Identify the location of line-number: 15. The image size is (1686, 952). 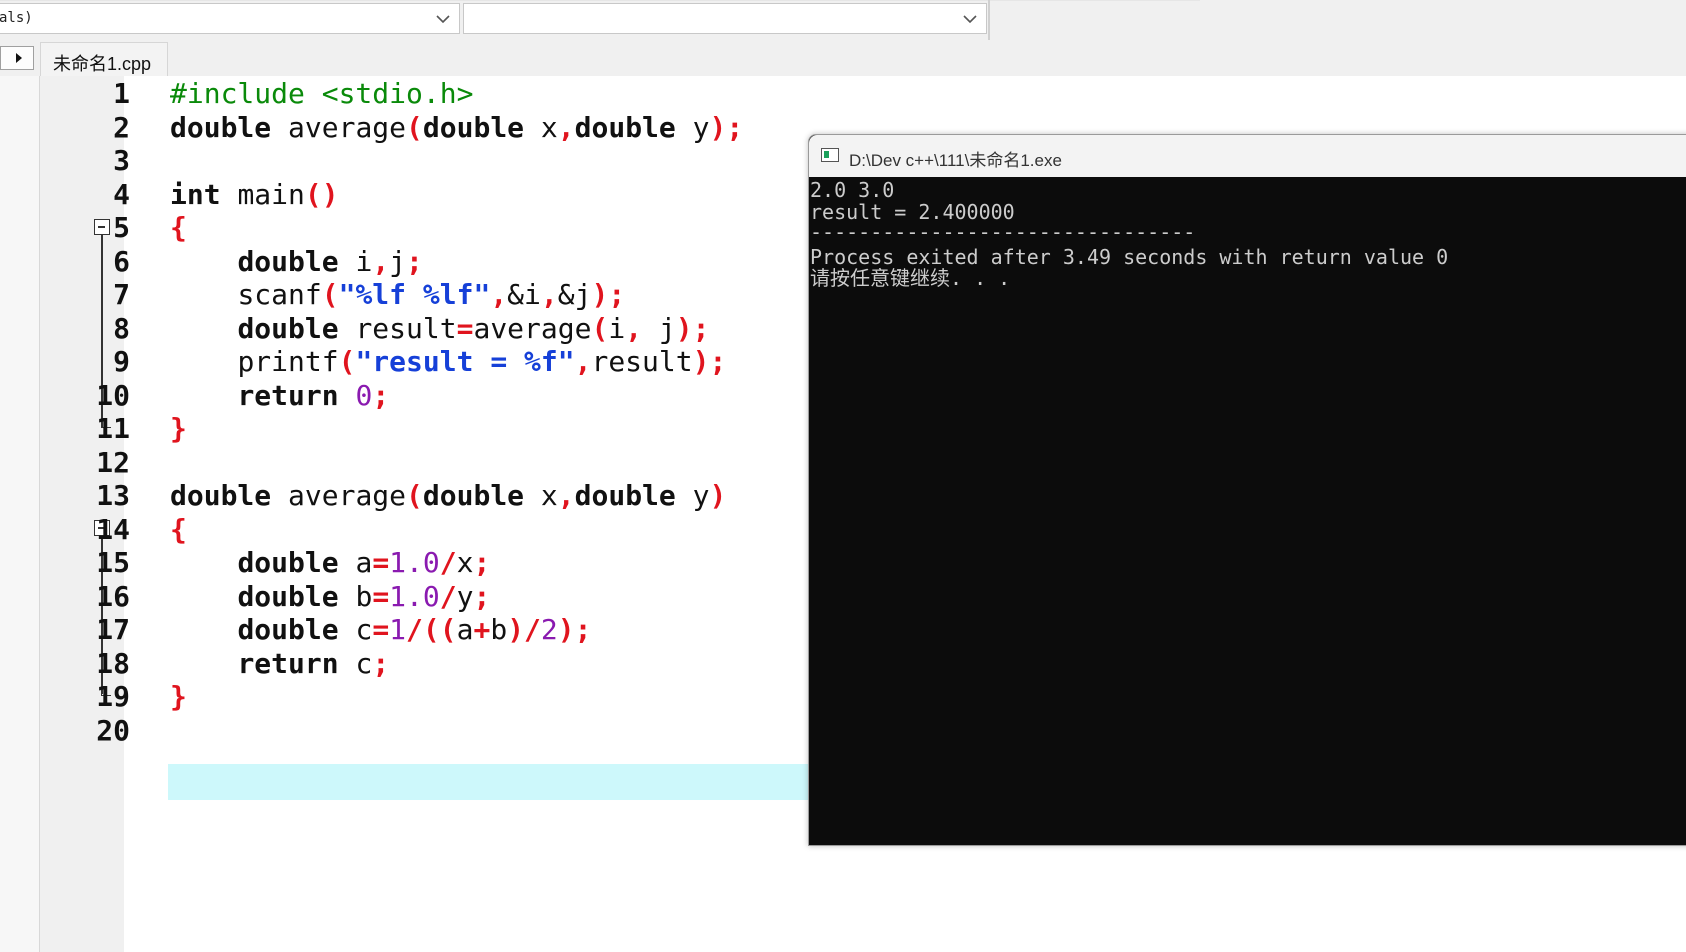
(113, 562).